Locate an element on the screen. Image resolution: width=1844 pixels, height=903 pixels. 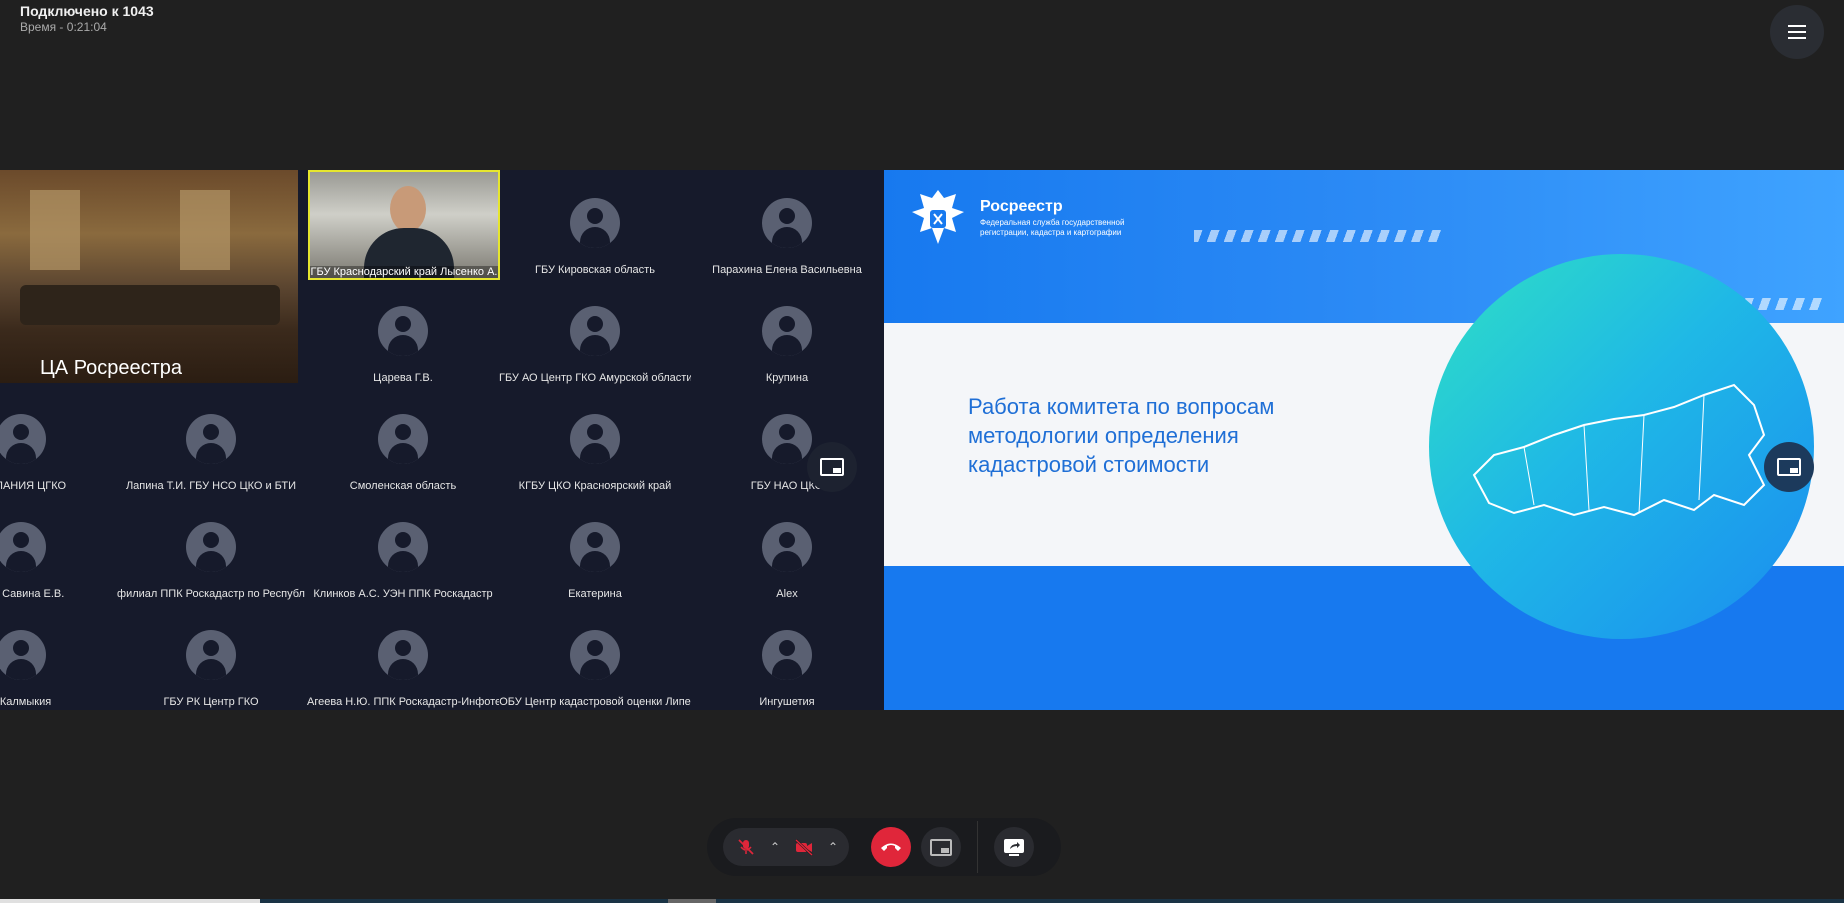
participant-tile: Екатерина is located at coordinates (595, 548).